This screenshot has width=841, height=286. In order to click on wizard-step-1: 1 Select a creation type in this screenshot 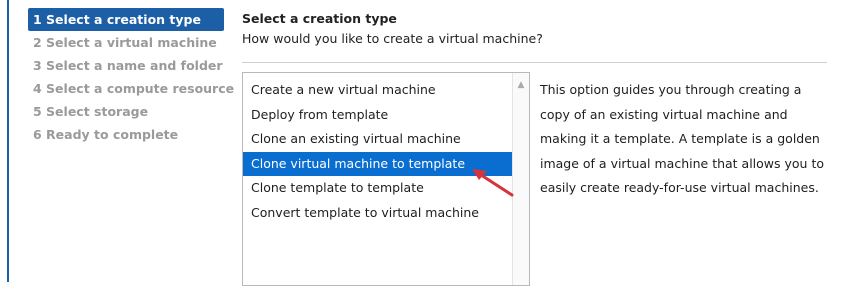, I will do `click(126, 19)`.